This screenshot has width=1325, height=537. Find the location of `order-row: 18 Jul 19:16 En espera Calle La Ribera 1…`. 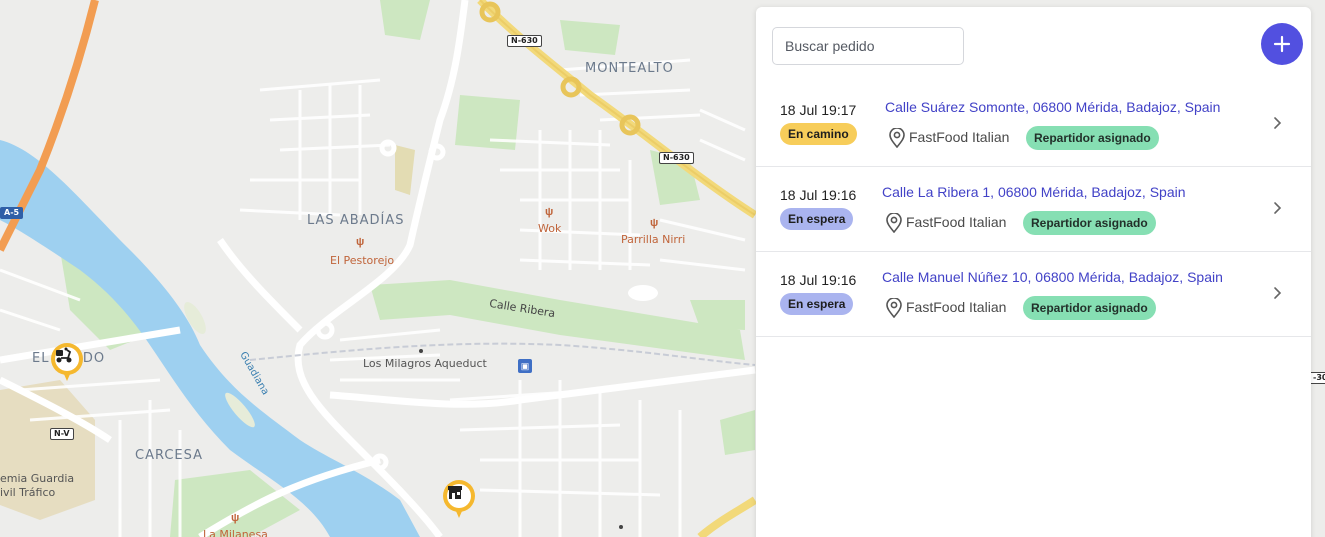

order-row: 18 Jul 19:16 En espera Calle La Ribera 1… is located at coordinates (1033, 209).